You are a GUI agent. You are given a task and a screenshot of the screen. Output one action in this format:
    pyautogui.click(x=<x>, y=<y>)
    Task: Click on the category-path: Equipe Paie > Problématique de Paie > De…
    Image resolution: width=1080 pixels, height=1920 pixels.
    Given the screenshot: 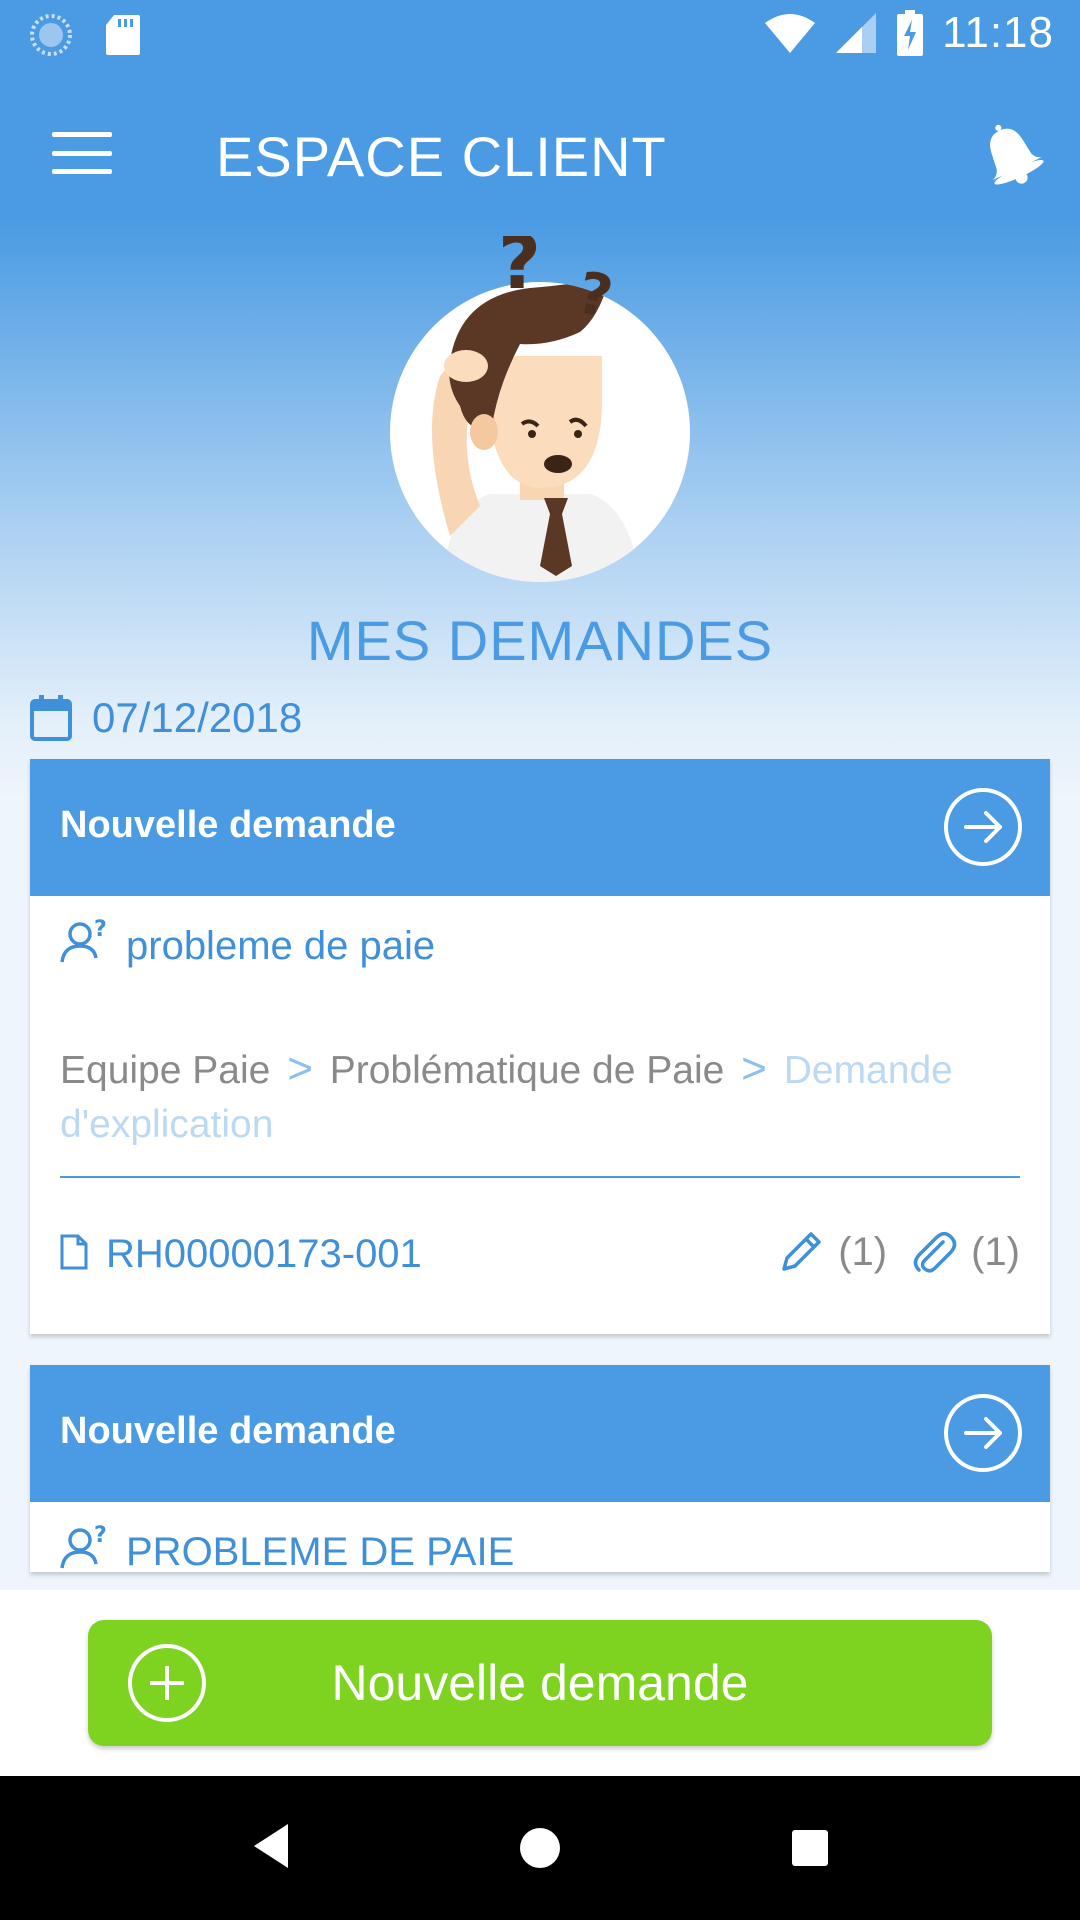 What is the action you would take?
    pyautogui.click(x=540, y=1086)
    